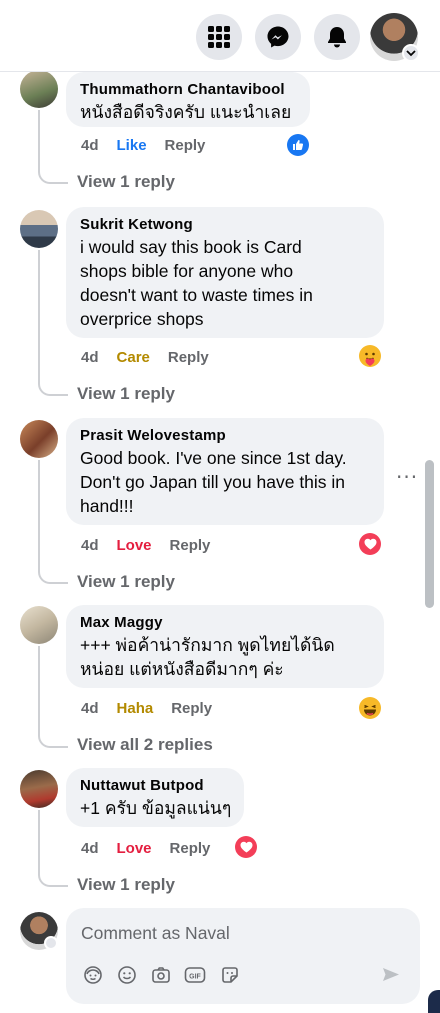 Image resolution: width=440 pixels, height=1013 pixels. I want to click on comment-text-line: หน่อย แต่หนังสือดีมากๆ ค่ะ, so click(182, 669).